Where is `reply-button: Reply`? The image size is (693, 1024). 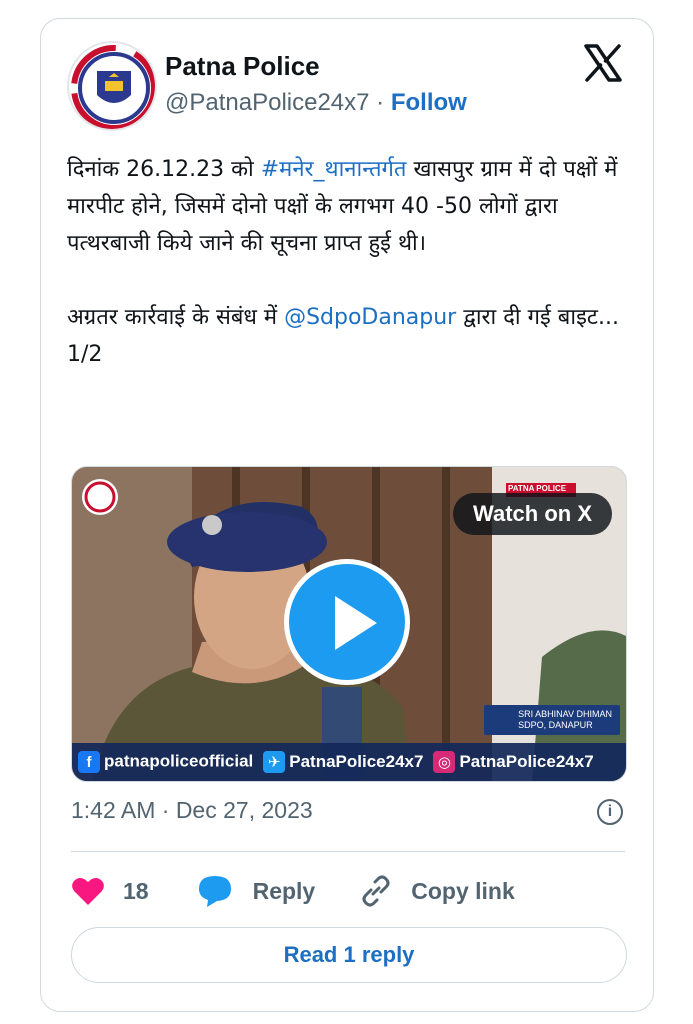 reply-button: Reply is located at coordinates (256, 891).